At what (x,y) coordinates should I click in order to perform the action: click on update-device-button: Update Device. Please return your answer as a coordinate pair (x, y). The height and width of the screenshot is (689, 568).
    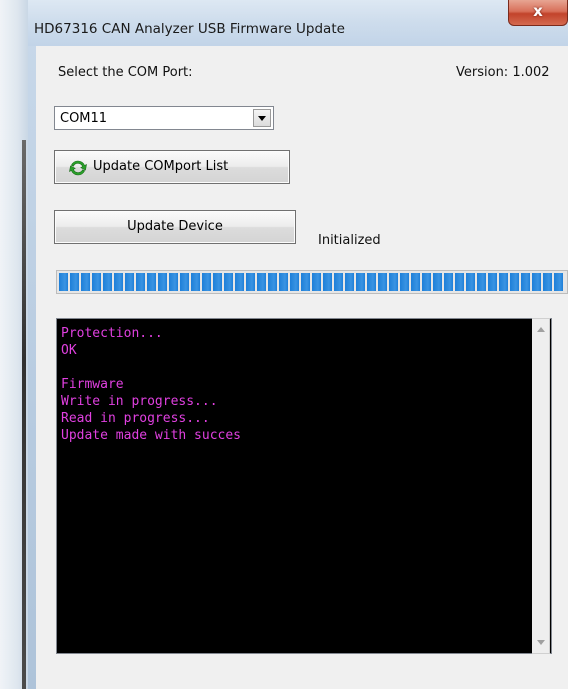
    Looking at the image, I should click on (175, 227).